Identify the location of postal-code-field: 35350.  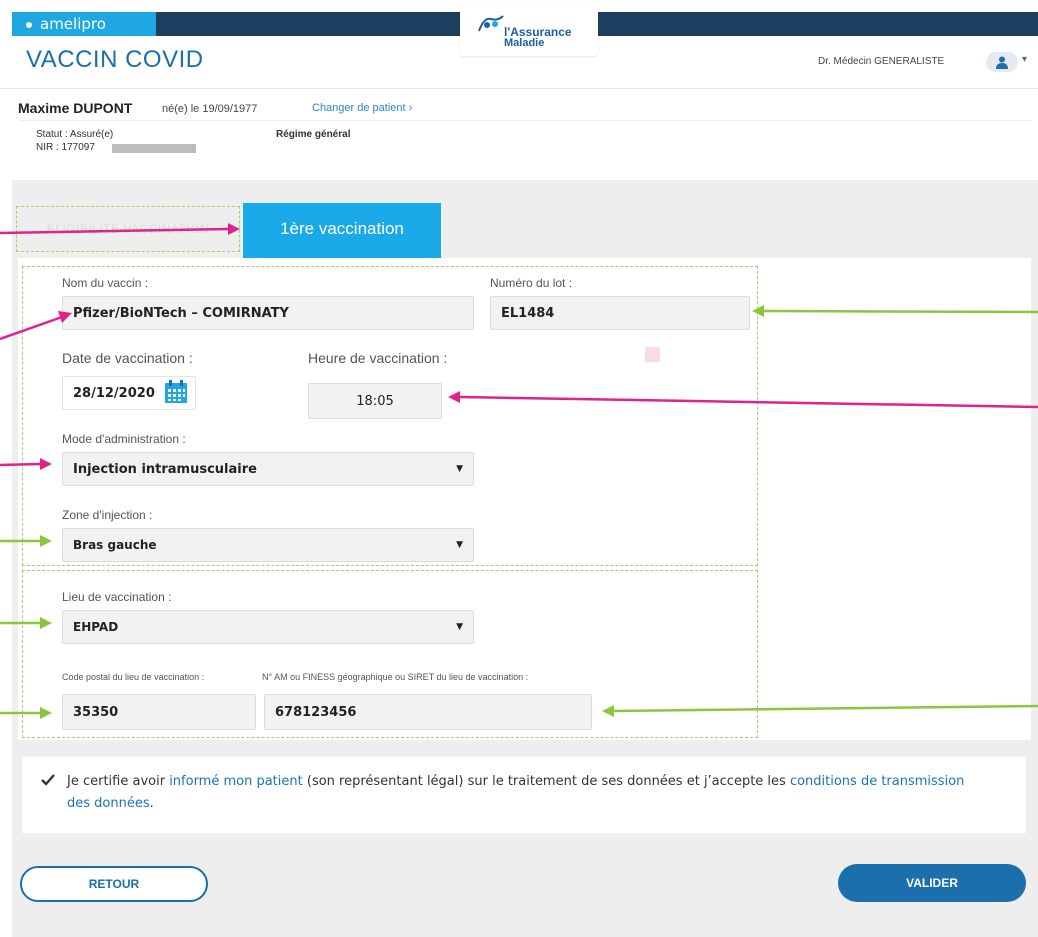
(159, 712).